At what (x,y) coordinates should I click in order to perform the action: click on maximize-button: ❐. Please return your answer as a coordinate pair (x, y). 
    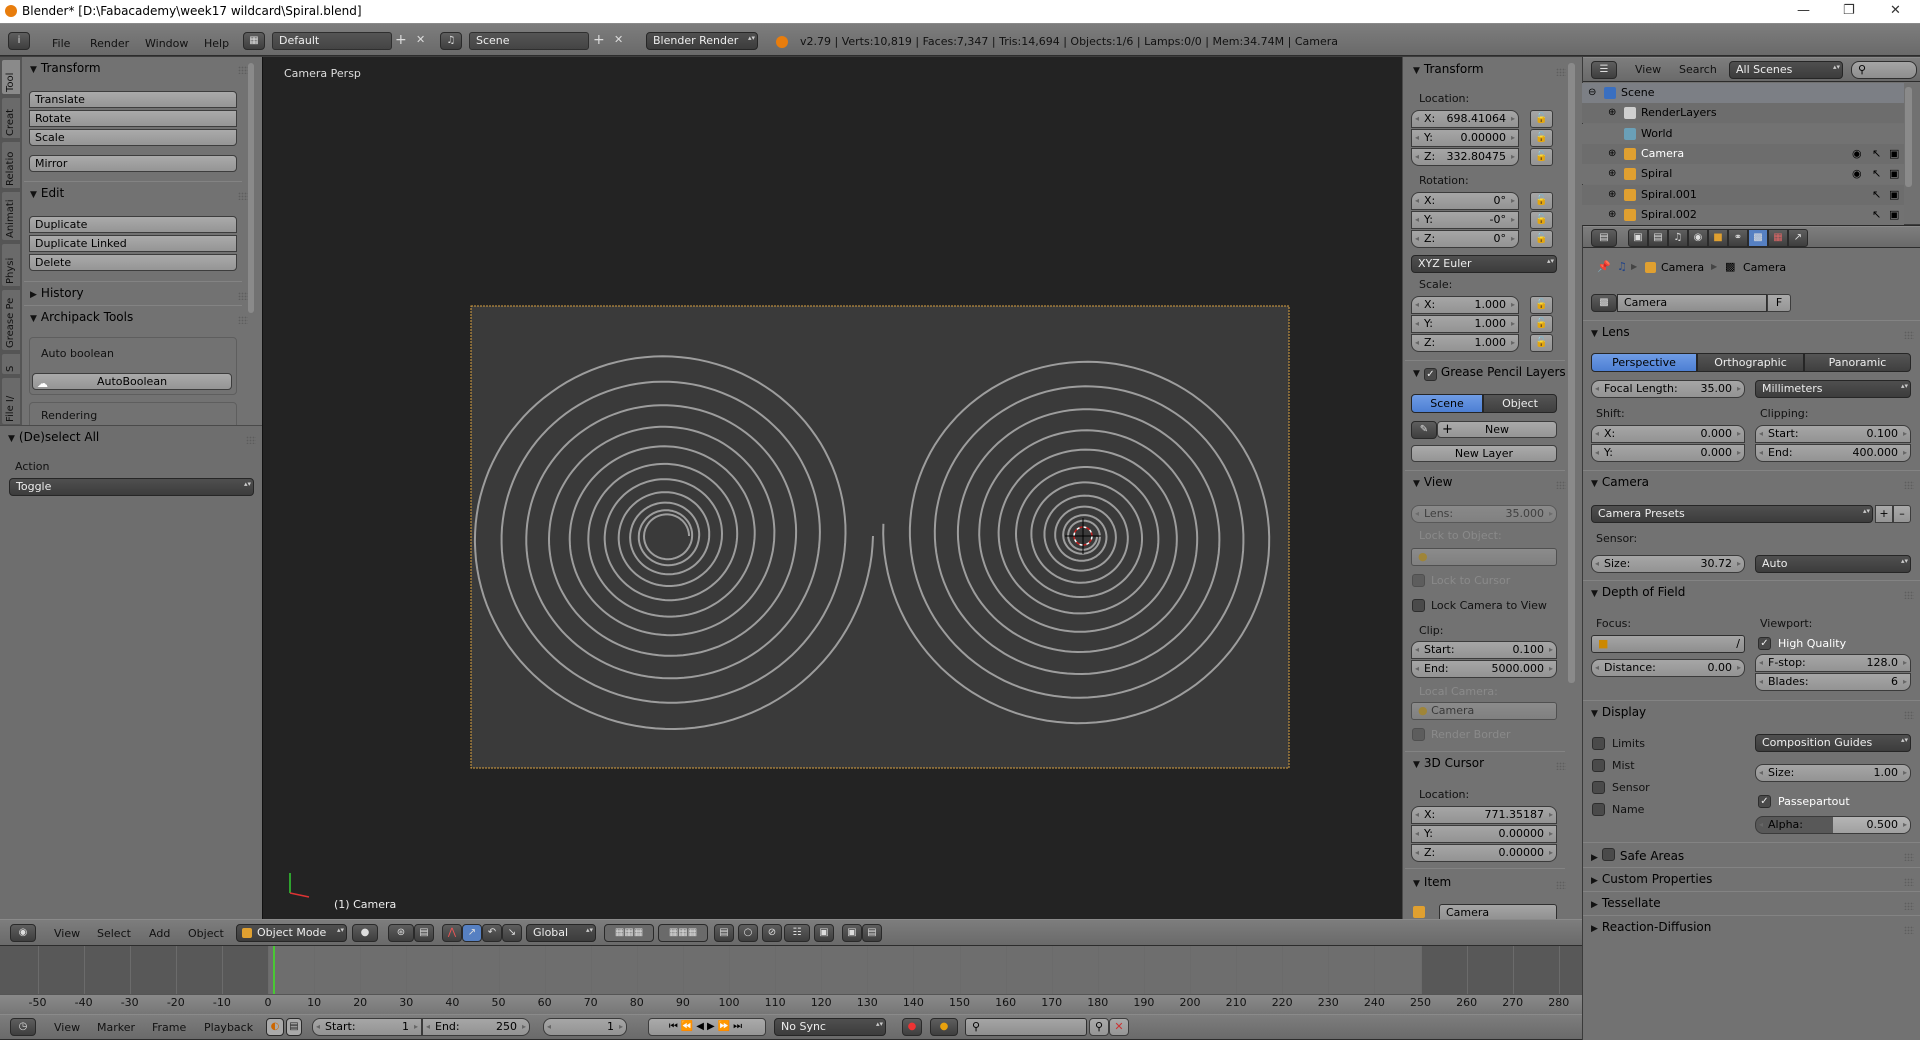
    Looking at the image, I should click on (1849, 10).